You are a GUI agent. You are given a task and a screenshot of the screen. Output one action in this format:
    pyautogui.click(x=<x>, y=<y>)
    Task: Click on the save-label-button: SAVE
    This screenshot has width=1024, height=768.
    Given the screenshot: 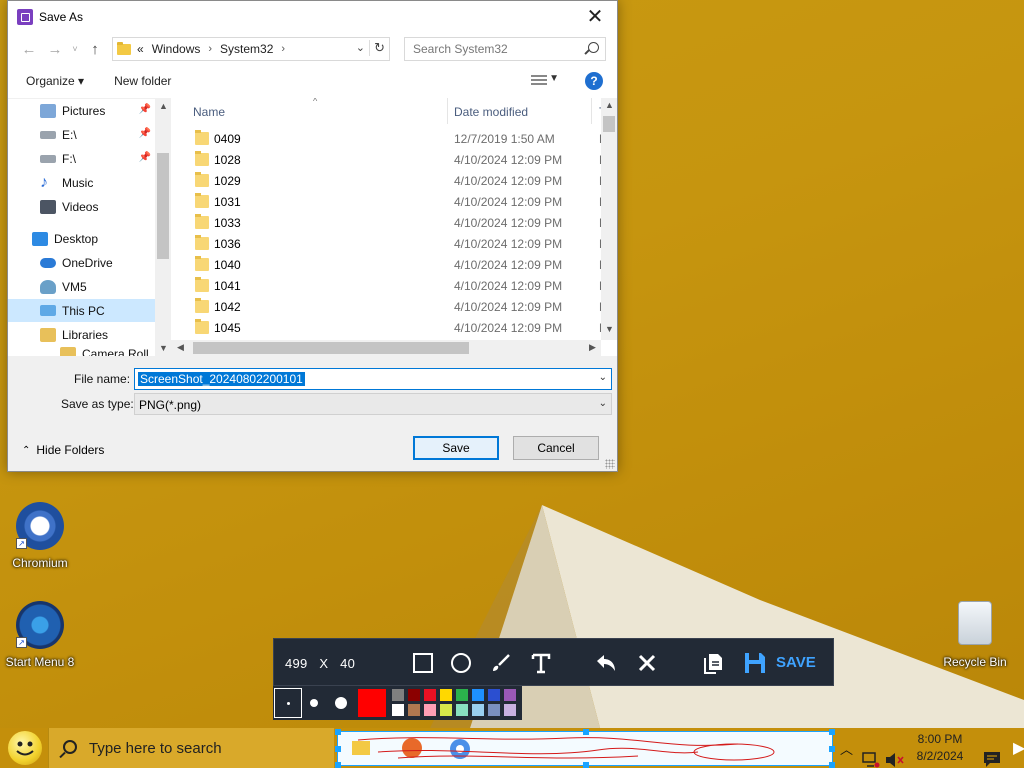 What is the action you would take?
    pyautogui.click(x=796, y=662)
    